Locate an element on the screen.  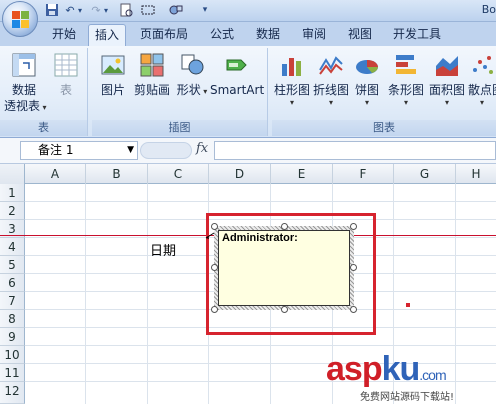
office-logo-icon is located at coordinates (21, 20).